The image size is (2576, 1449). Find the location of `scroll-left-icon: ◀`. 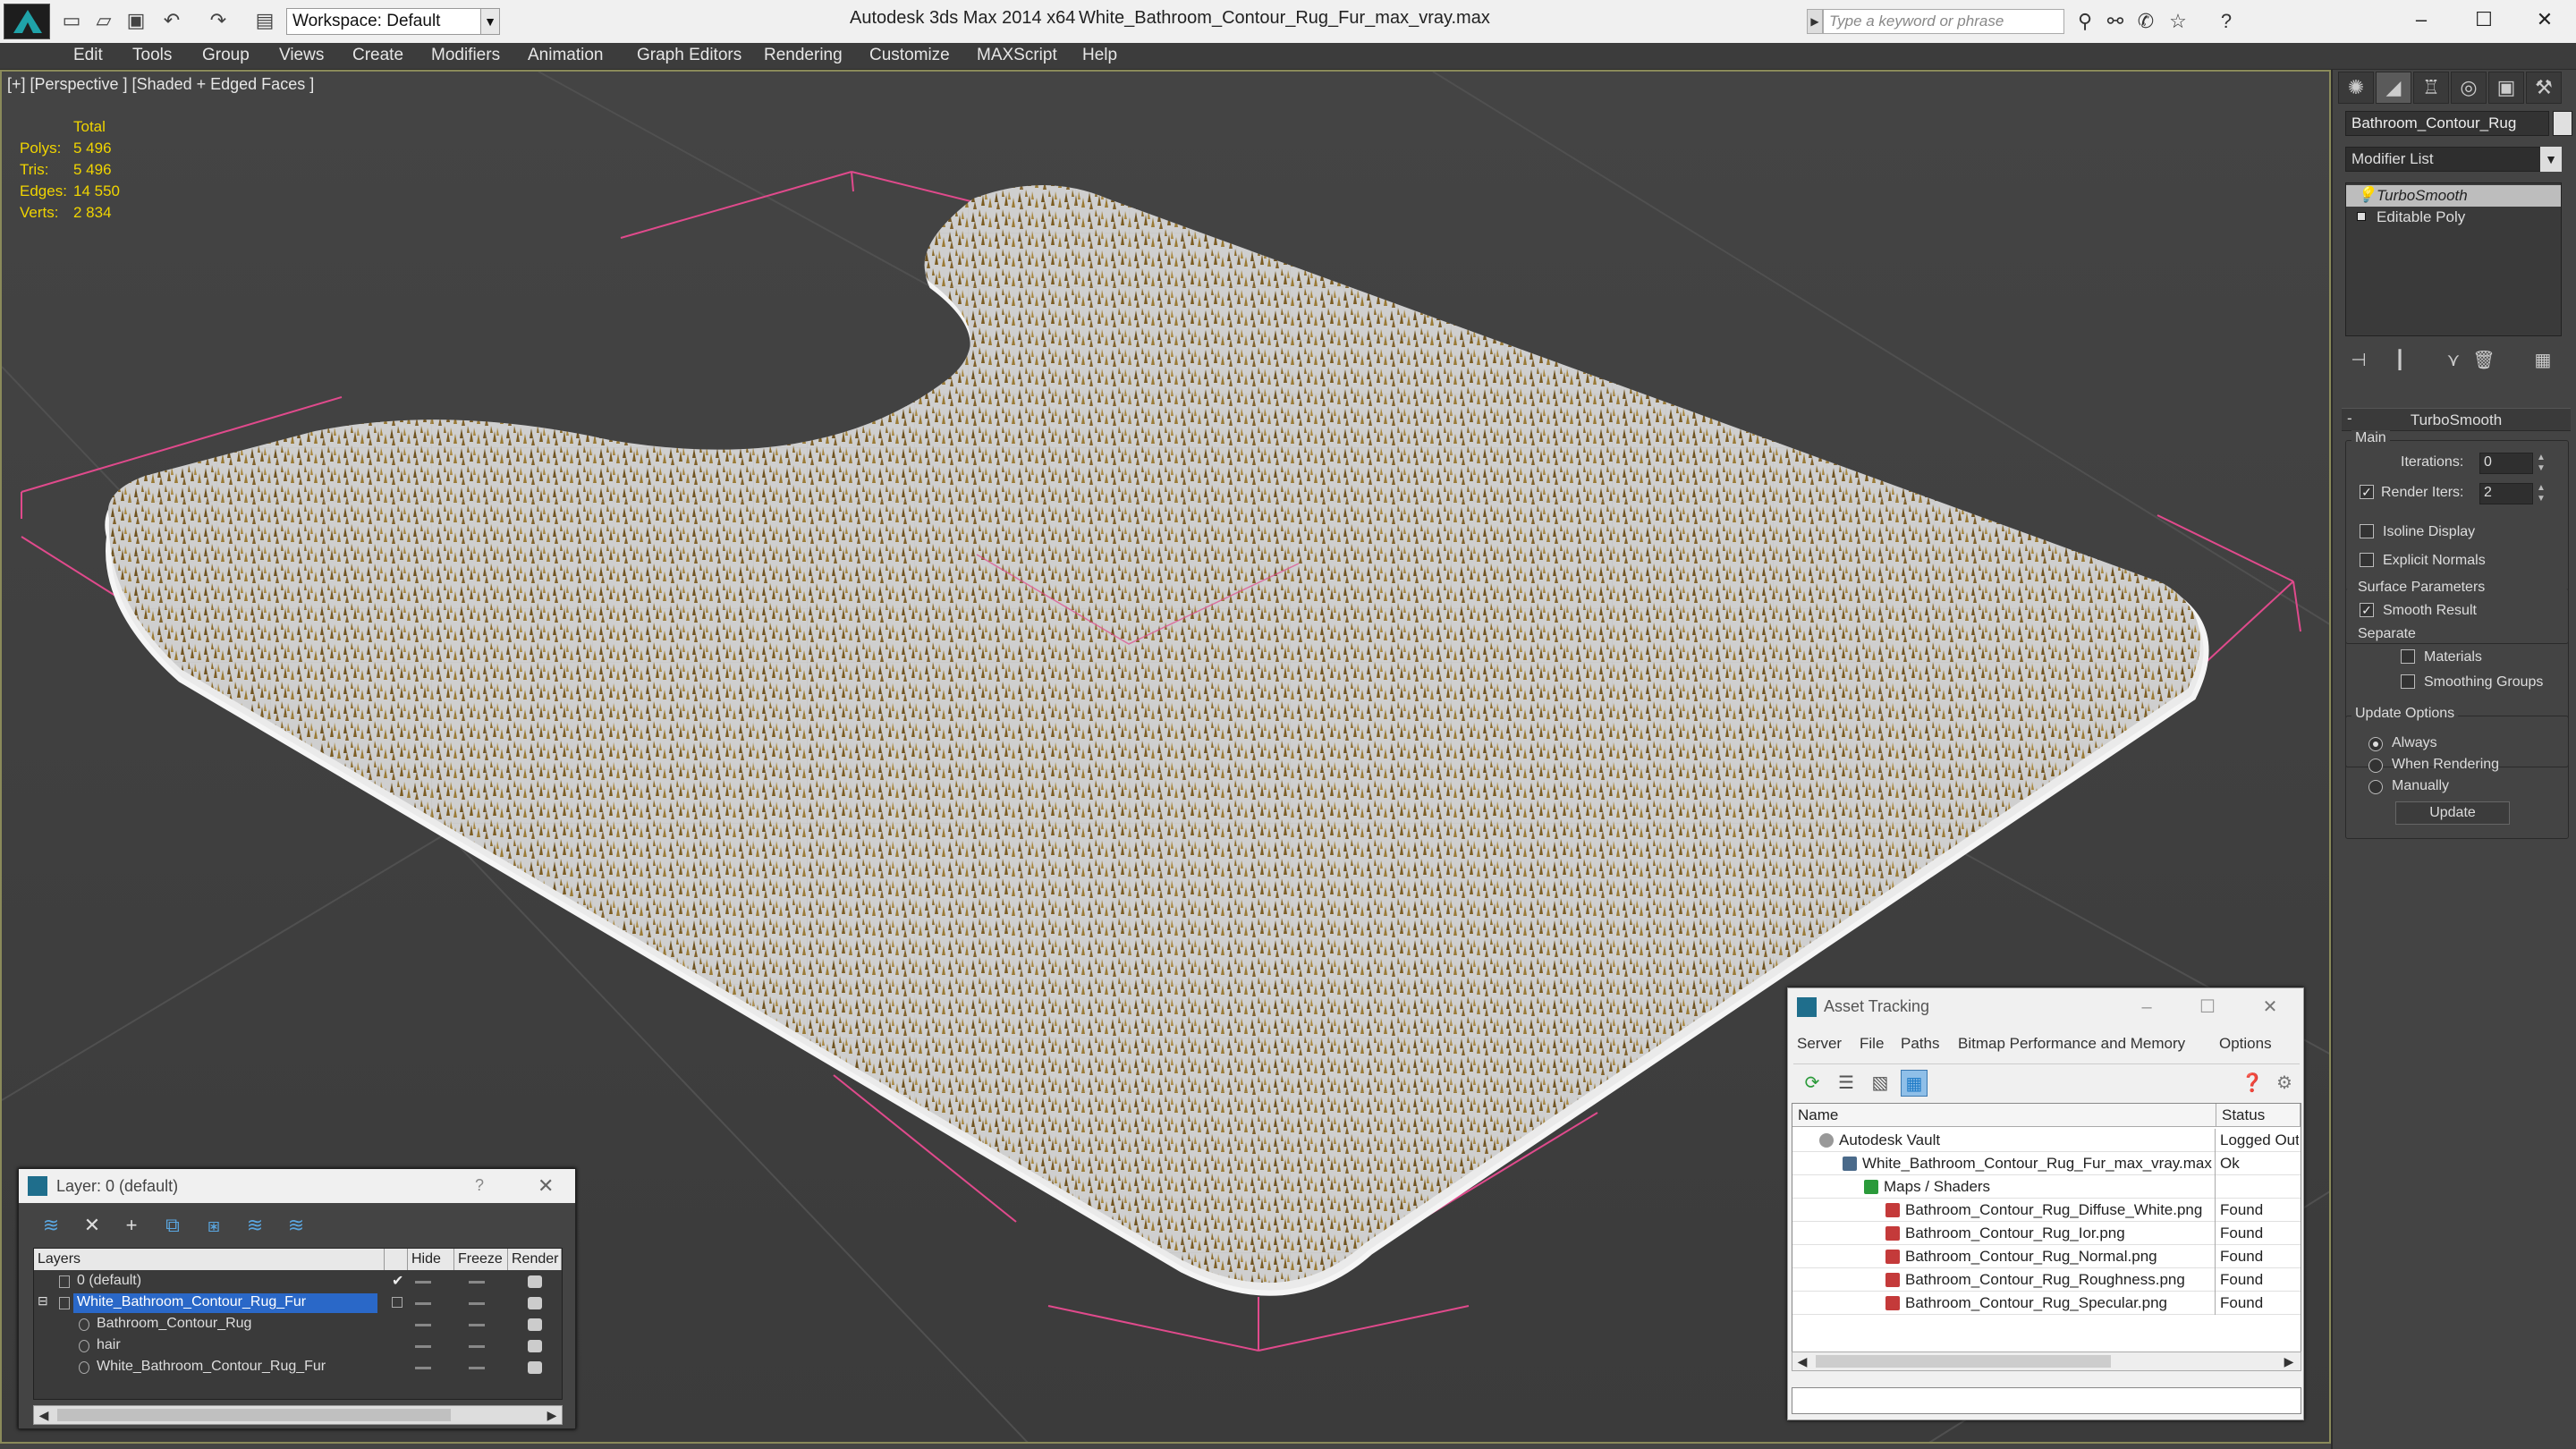

scroll-left-icon: ◀ is located at coordinates (44, 1415).